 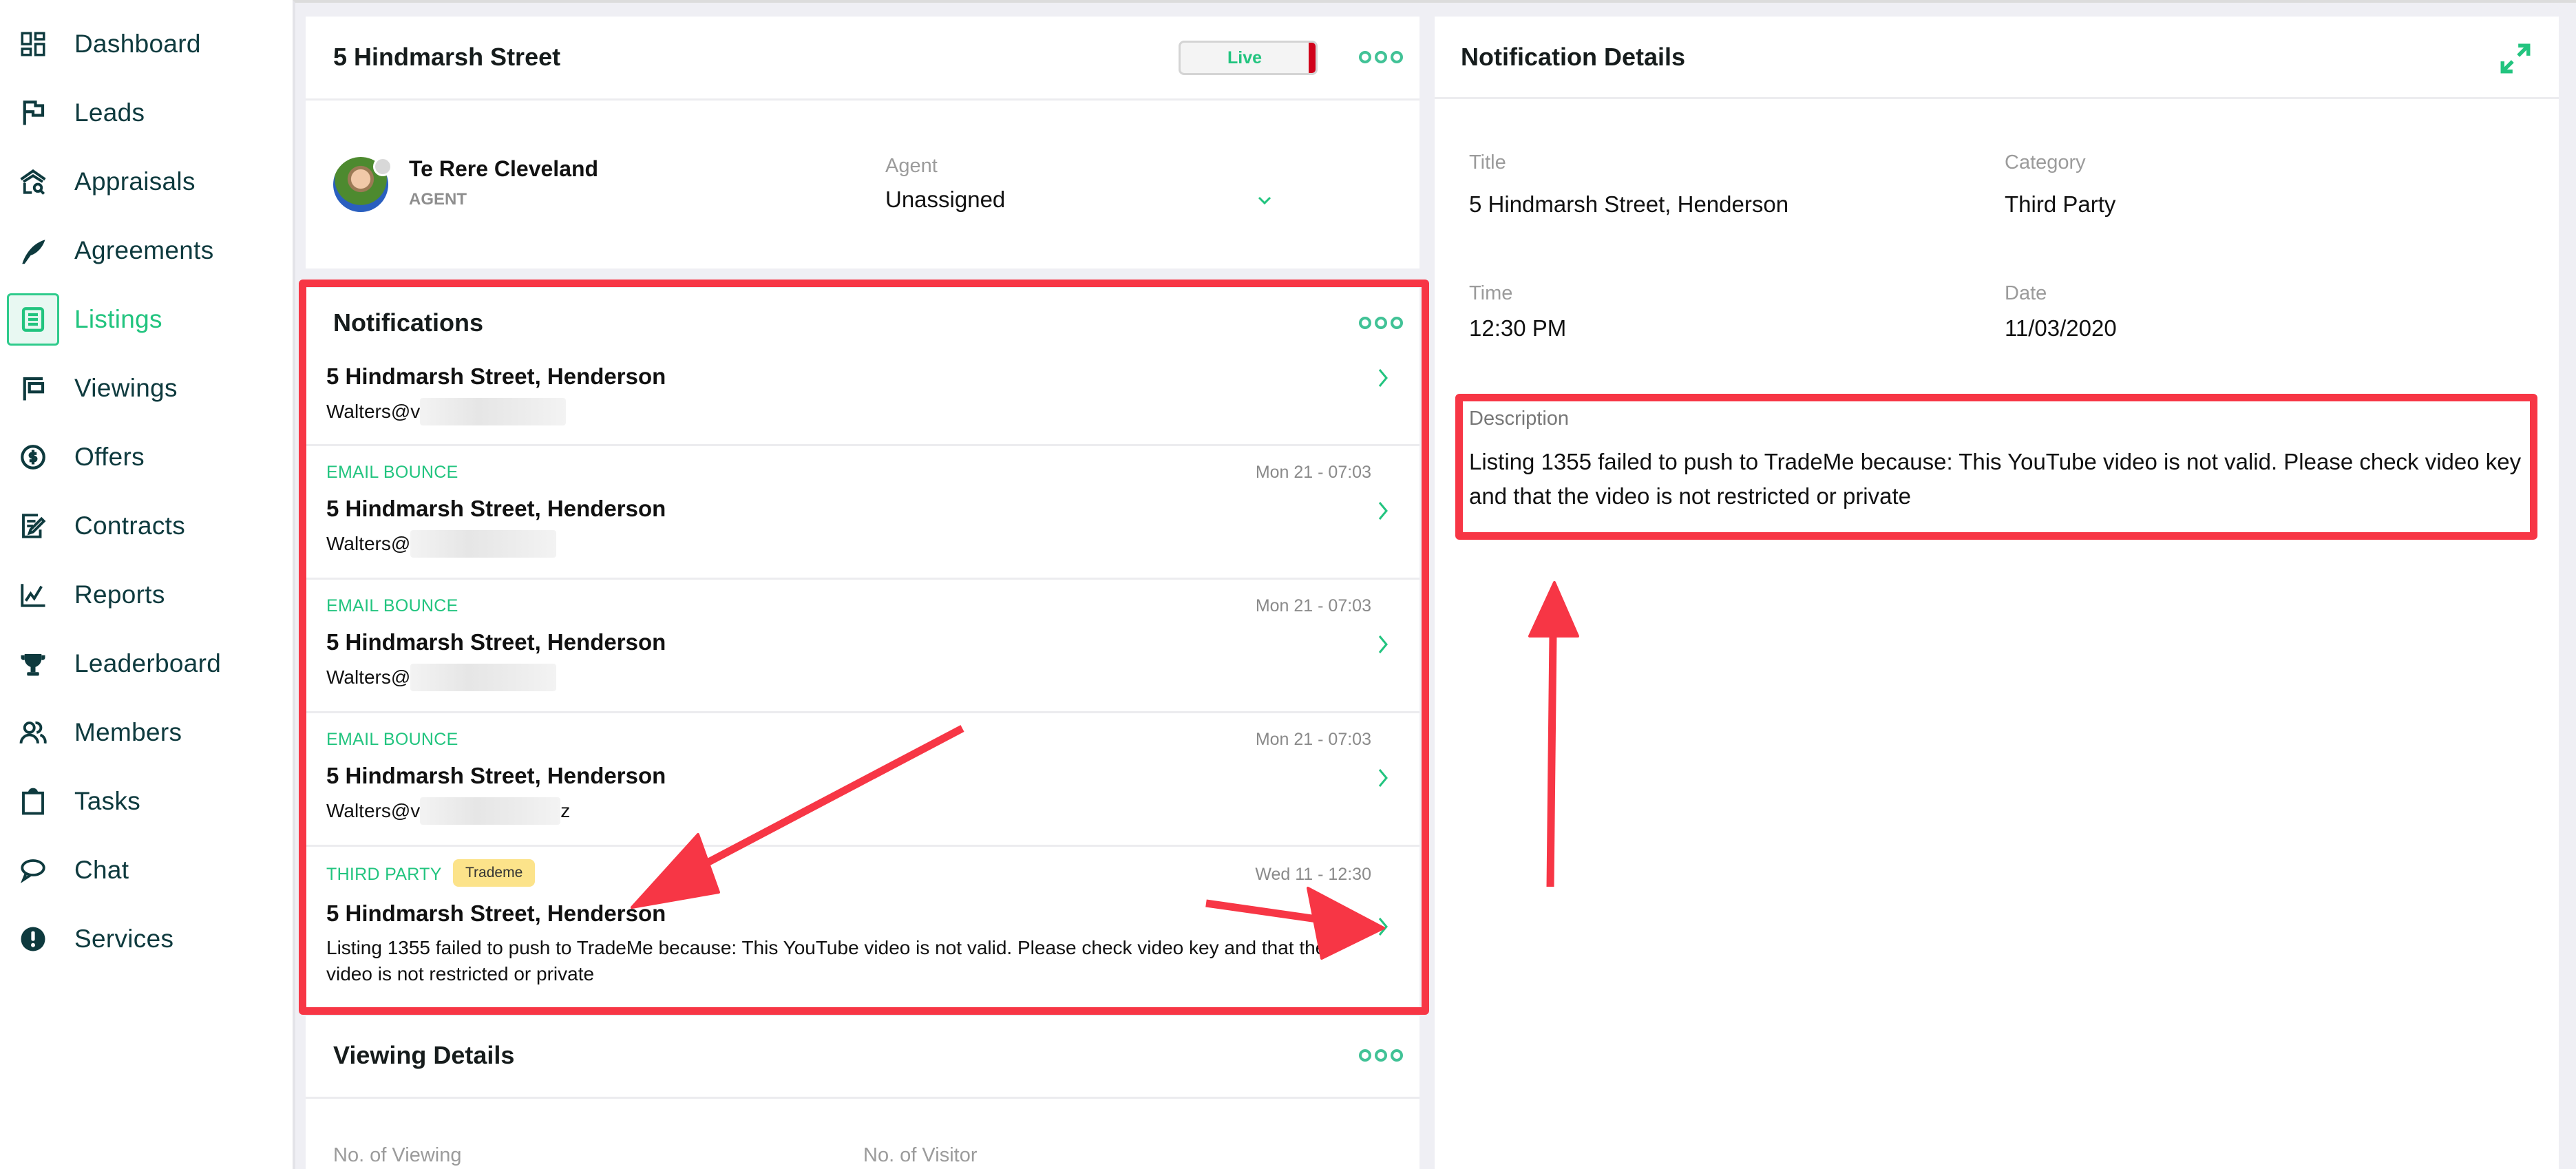 What do you see at coordinates (145, 44) in the screenshot?
I see `sidebar-item-dashboard: Dashboard` at bounding box center [145, 44].